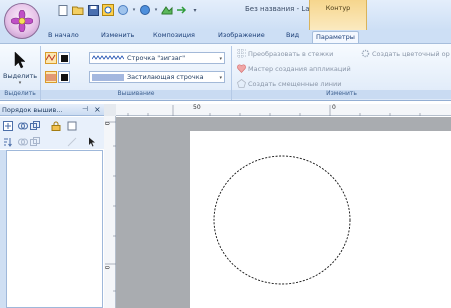 The width and height of the screenshot is (451, 308). I want to click on screen-preview-icon, so click(108, 10).